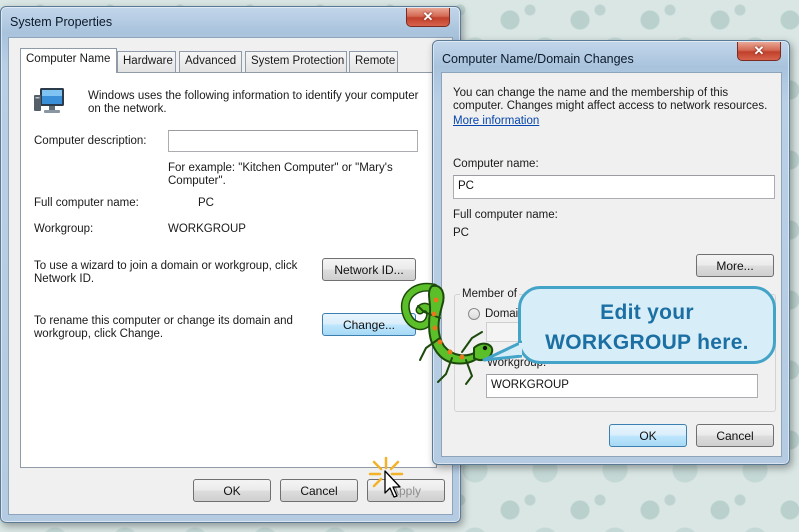  I want to click on full-name-label: Full computer name:, so click(86, 203).